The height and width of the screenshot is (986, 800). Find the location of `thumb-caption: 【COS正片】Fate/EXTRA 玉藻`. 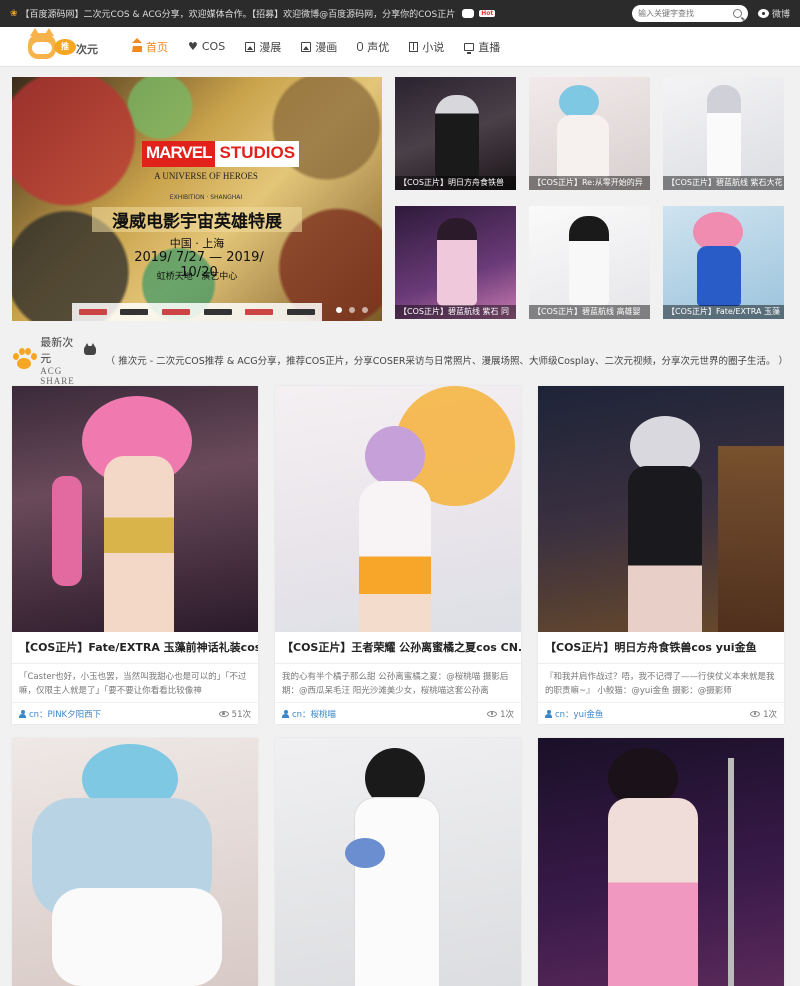

thumb-caption: 【COS正片】Fate/EXTRA 玉藻 is located at coordinates (723, 312).